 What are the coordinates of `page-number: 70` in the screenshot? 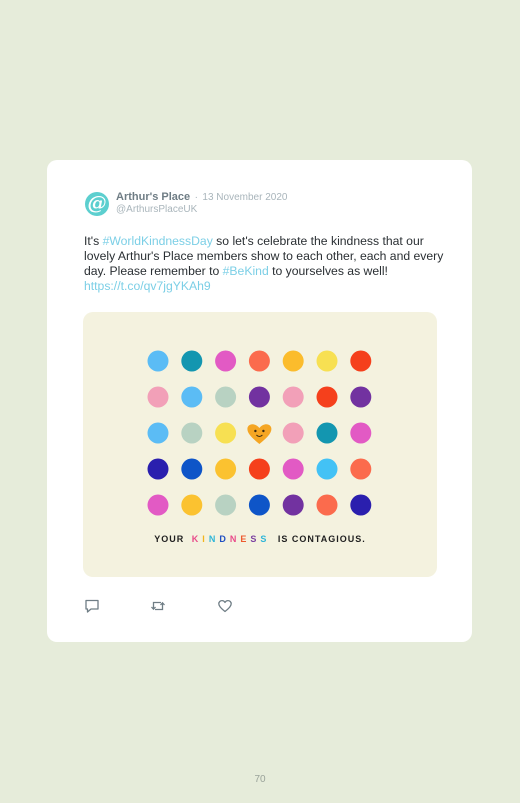 It's located at (260, 779).